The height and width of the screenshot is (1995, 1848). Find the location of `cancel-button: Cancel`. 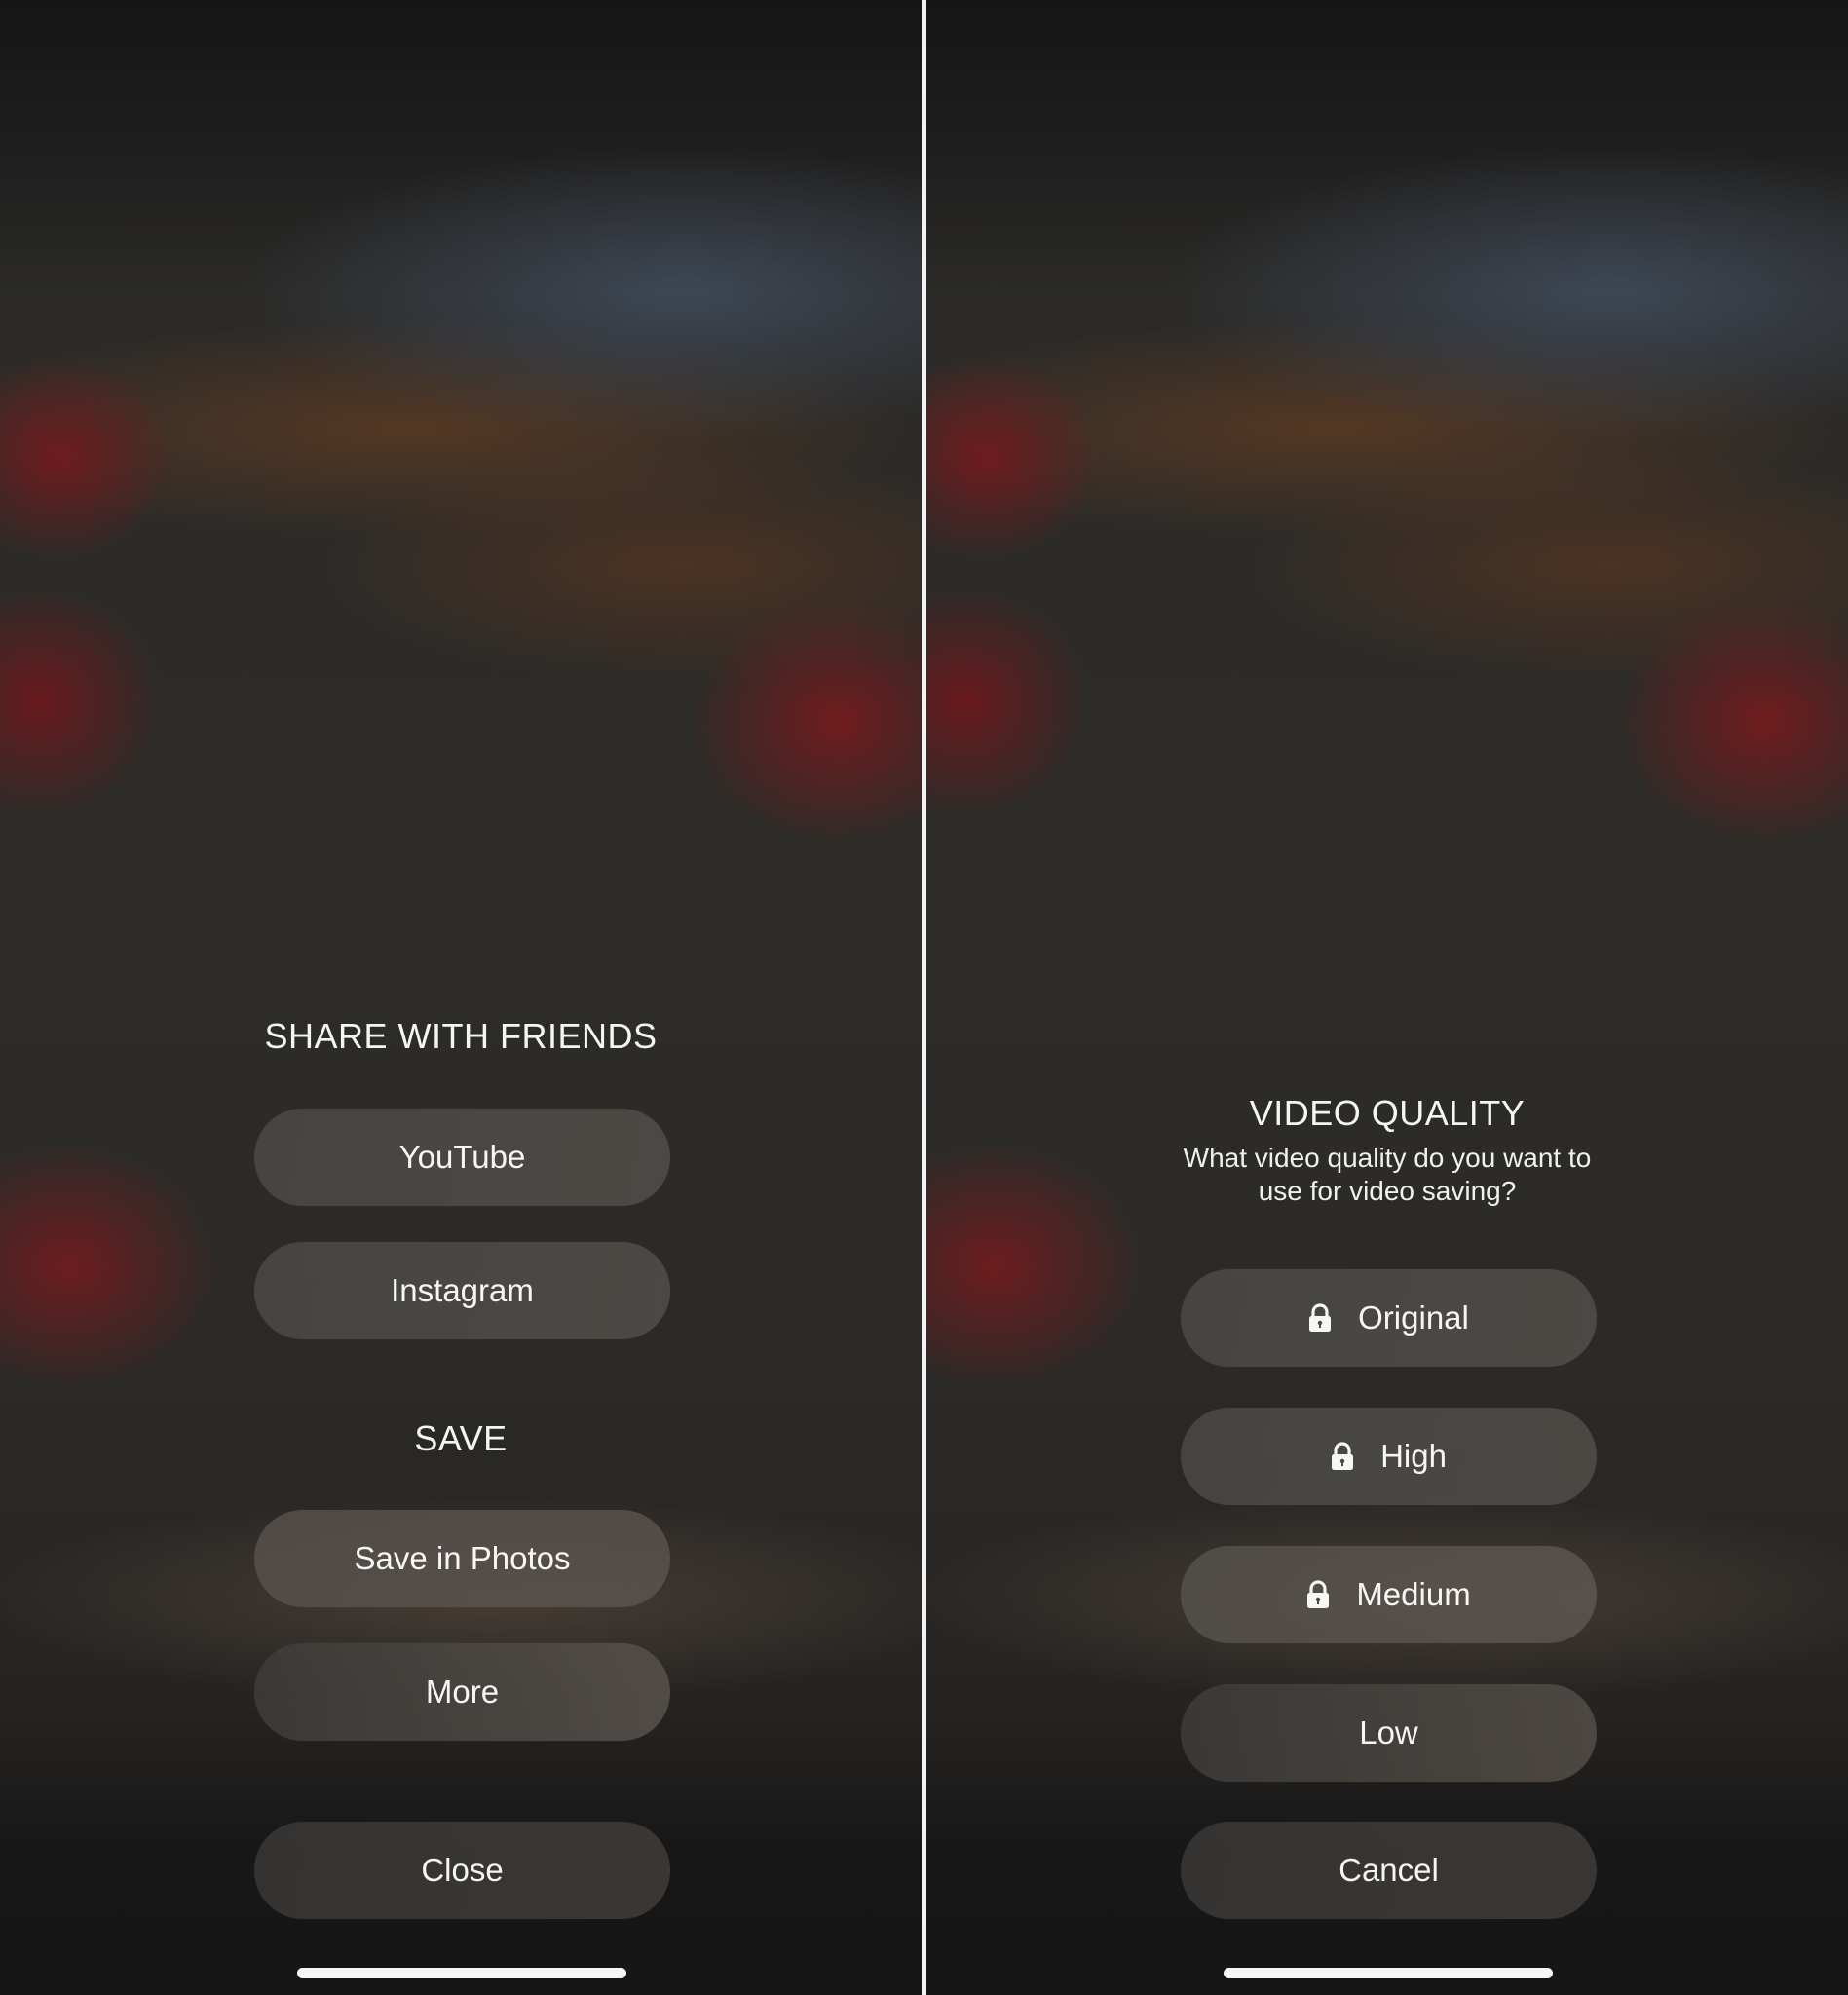

cancel-button: Cancel is located at coordinates (1389, 1870).